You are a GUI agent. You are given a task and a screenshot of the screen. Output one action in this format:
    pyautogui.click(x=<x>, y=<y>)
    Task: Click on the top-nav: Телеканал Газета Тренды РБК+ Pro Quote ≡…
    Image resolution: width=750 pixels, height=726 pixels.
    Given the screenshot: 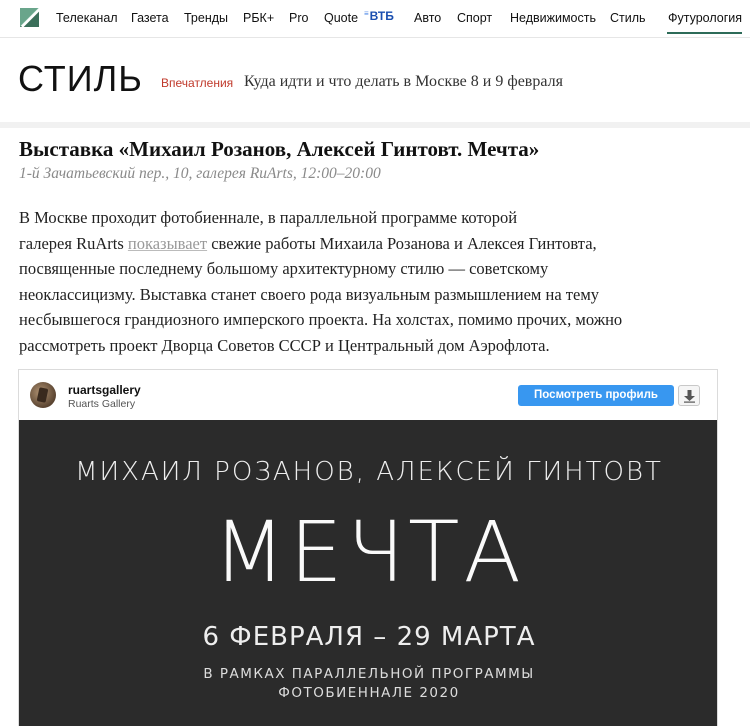 What is the action you would take?
    pyautogui.click(x=375, y=19)
    